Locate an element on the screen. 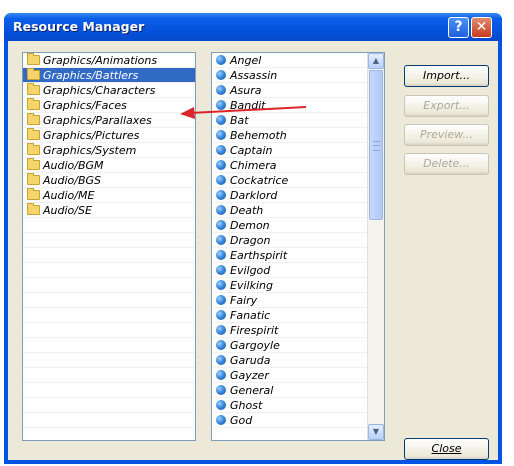 The image size is (514, 466). file-label: Death is located at coordinates (247, 210).